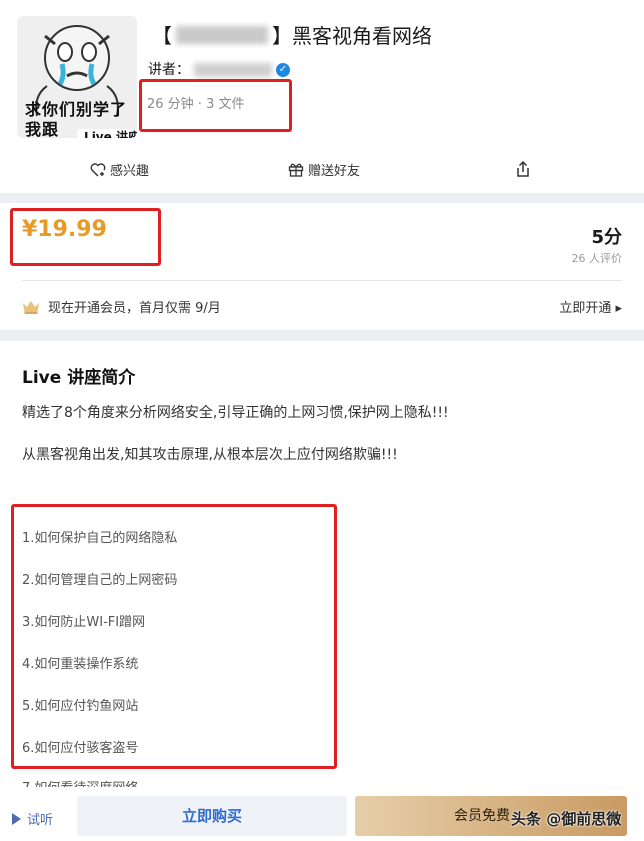 The height and width of the screenshot is (841, 644). What do you see at coordinates (16, 818) in the screenshot?
I see `play-icon` at bounding box center [16, 818].